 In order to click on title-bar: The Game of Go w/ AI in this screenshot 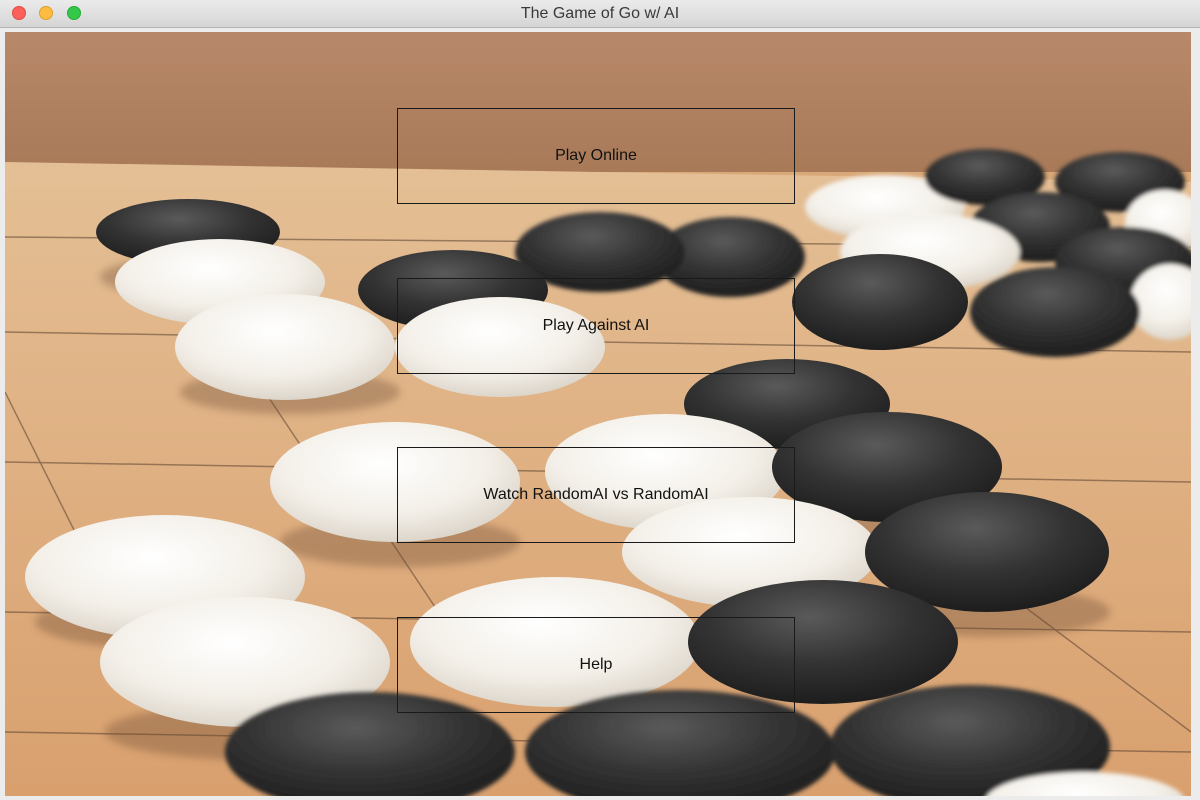, I will do `click(600, 14)`.